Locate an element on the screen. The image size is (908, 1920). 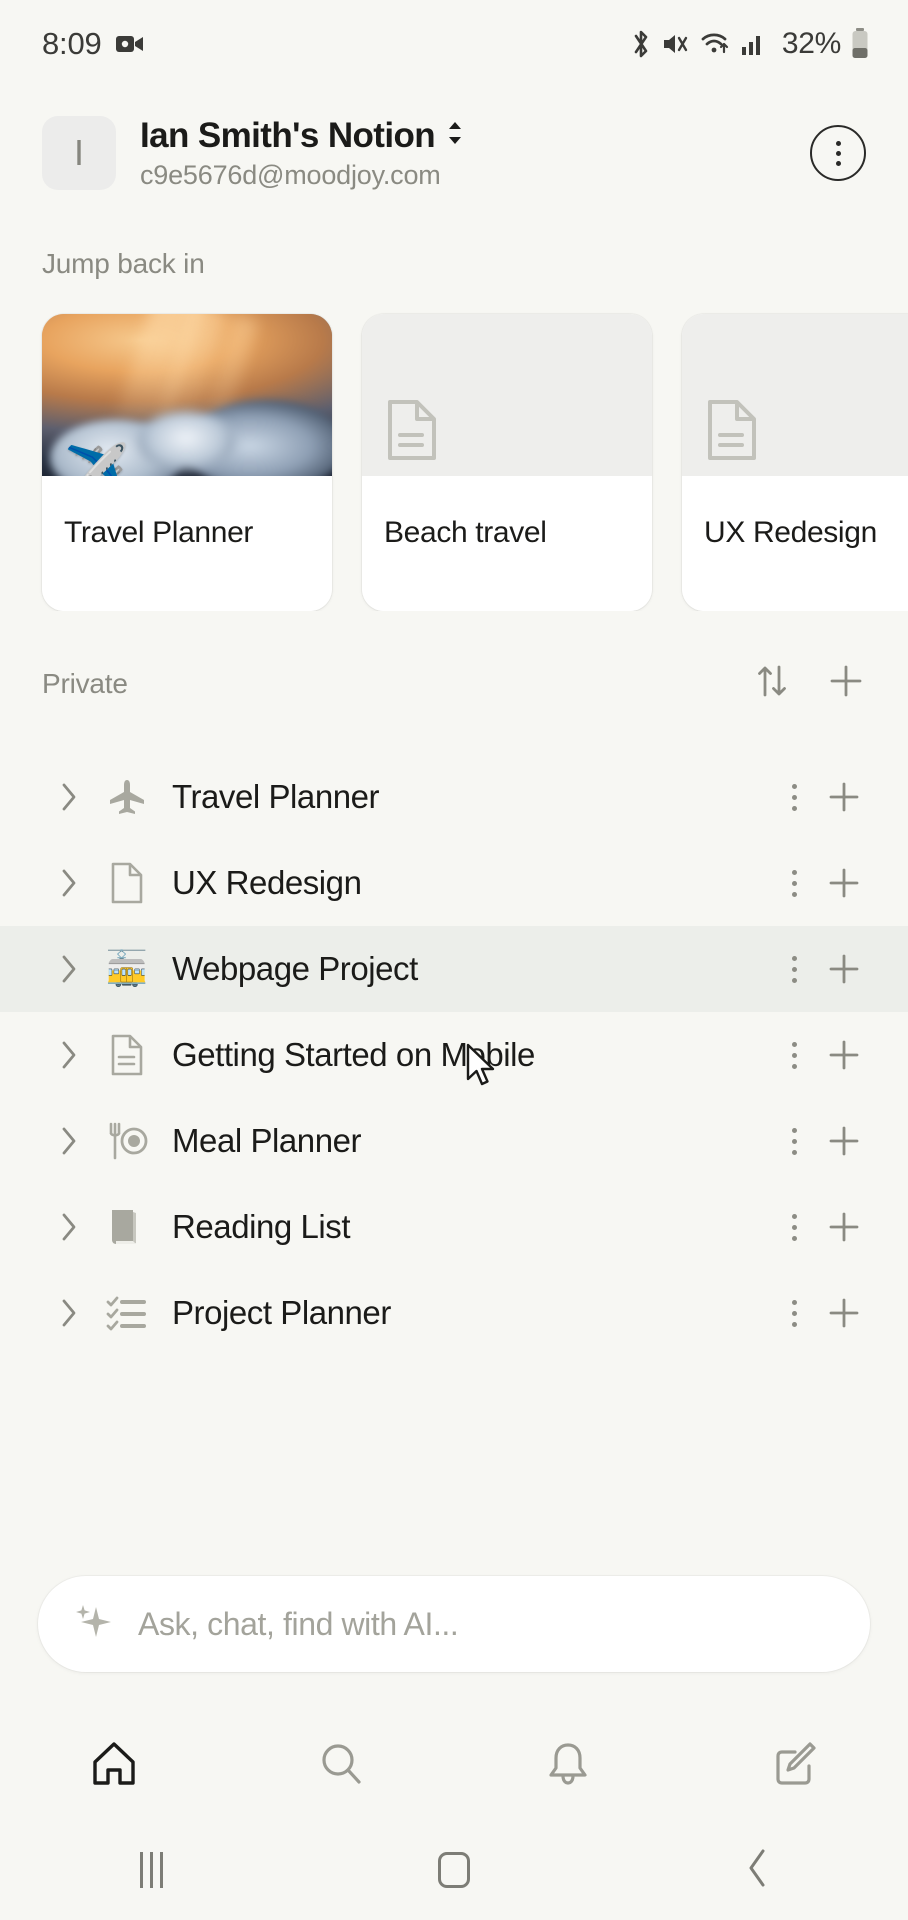
avatar: I is located at coordinates (79, 153).